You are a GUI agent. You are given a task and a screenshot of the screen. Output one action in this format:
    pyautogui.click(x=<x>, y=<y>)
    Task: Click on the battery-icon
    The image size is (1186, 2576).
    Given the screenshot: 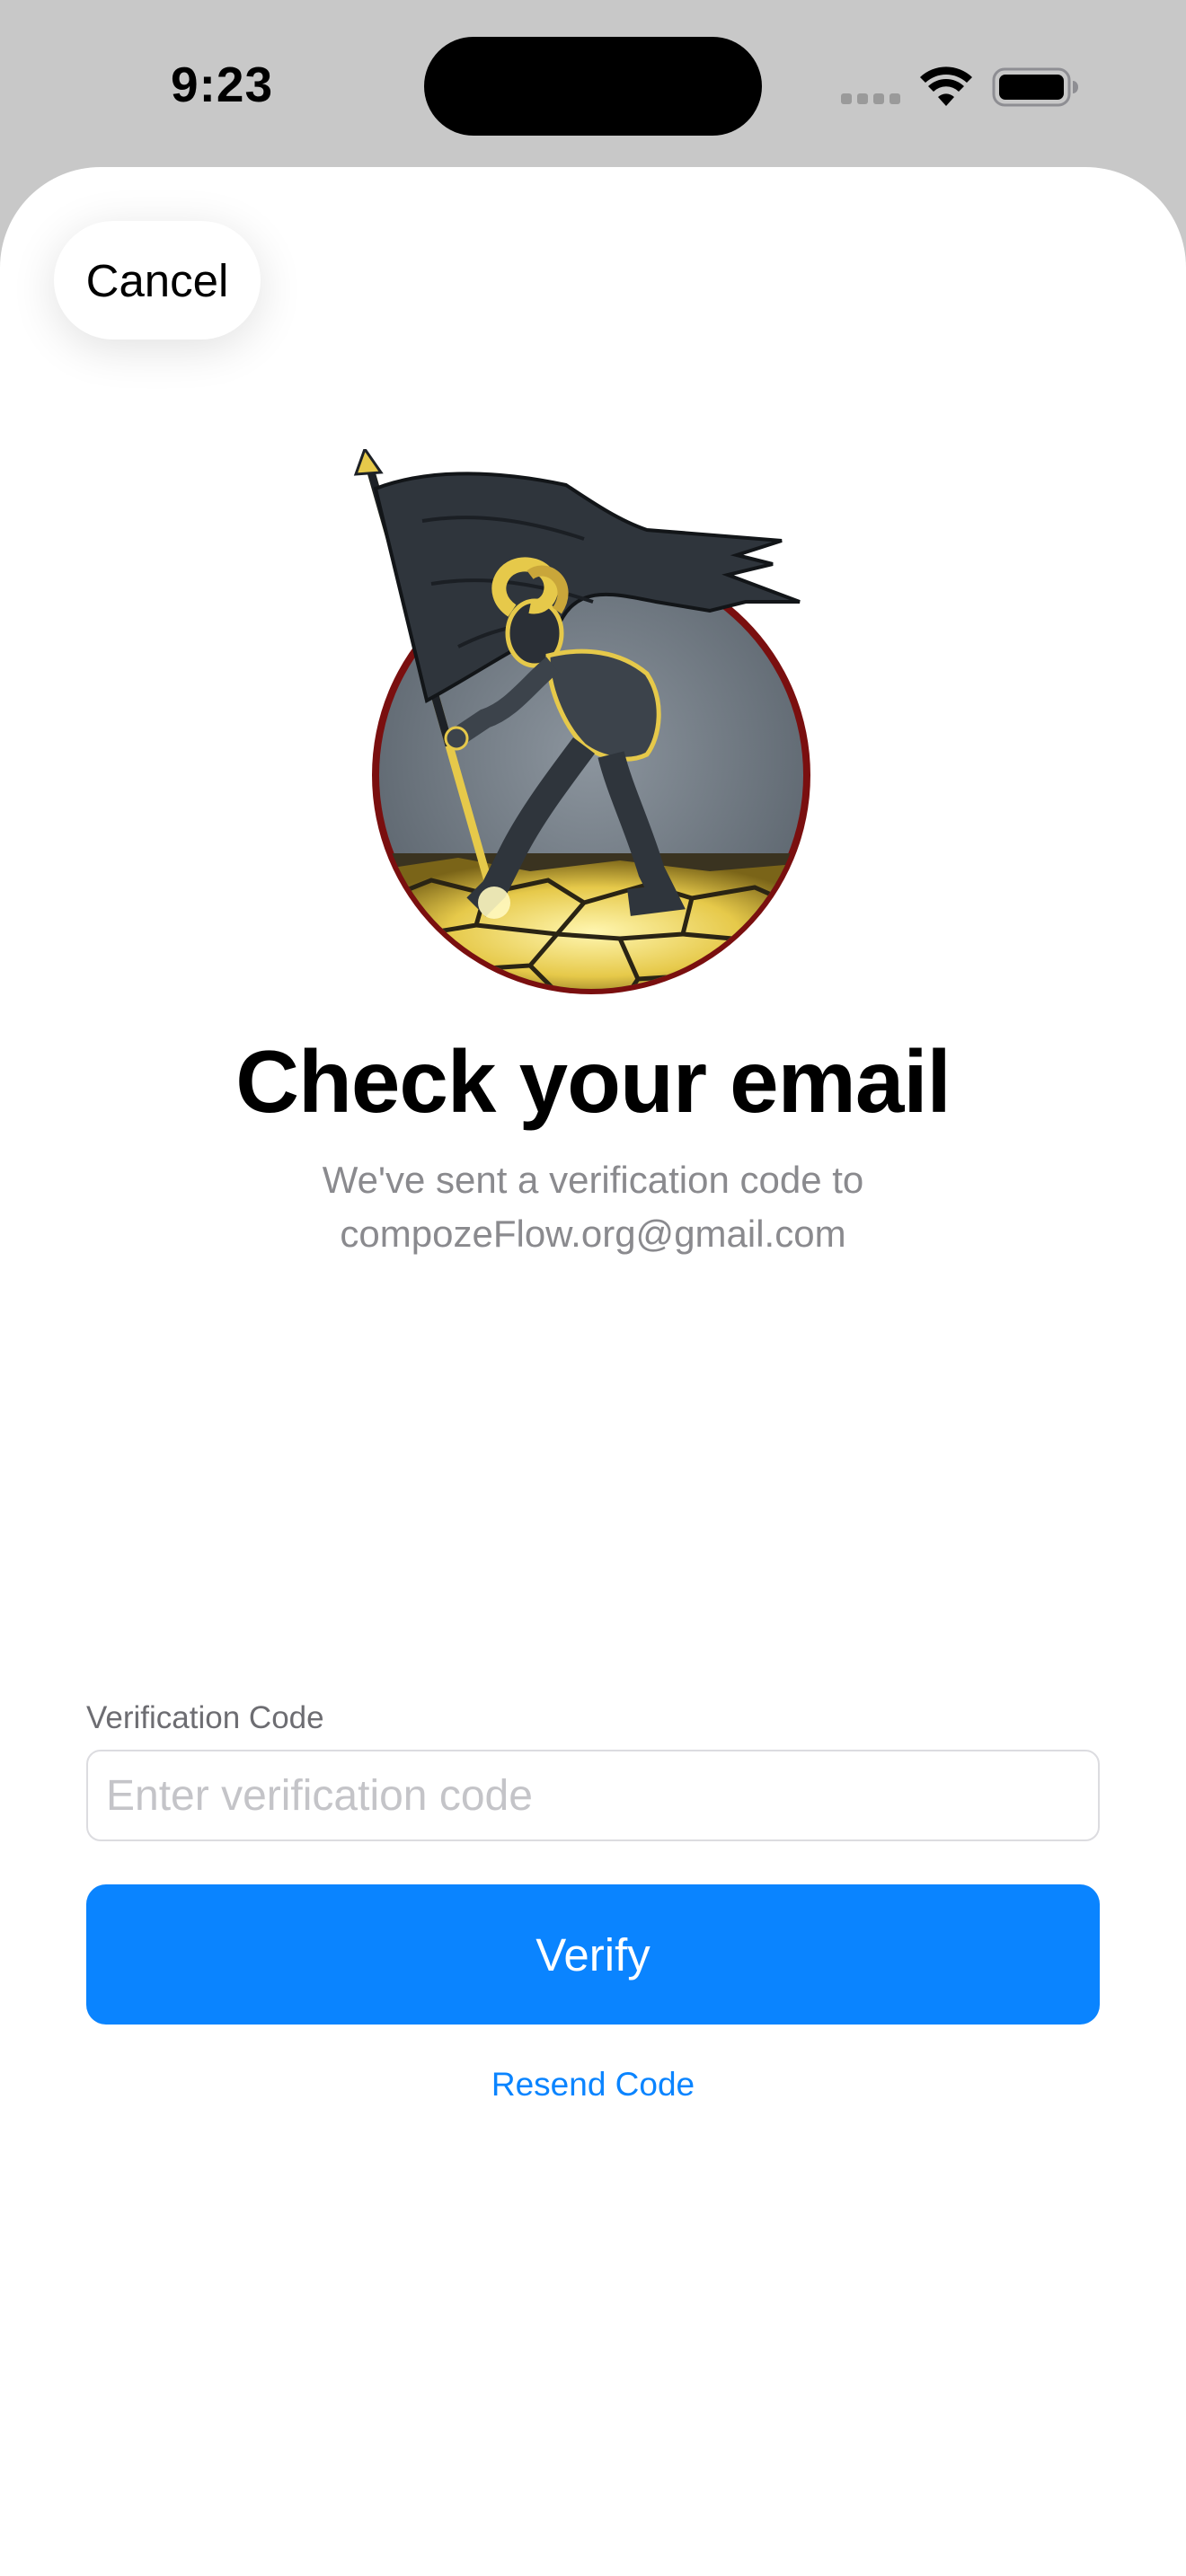 What is the action you would take?
    pyautogui.click(x=1035, y=87)
    